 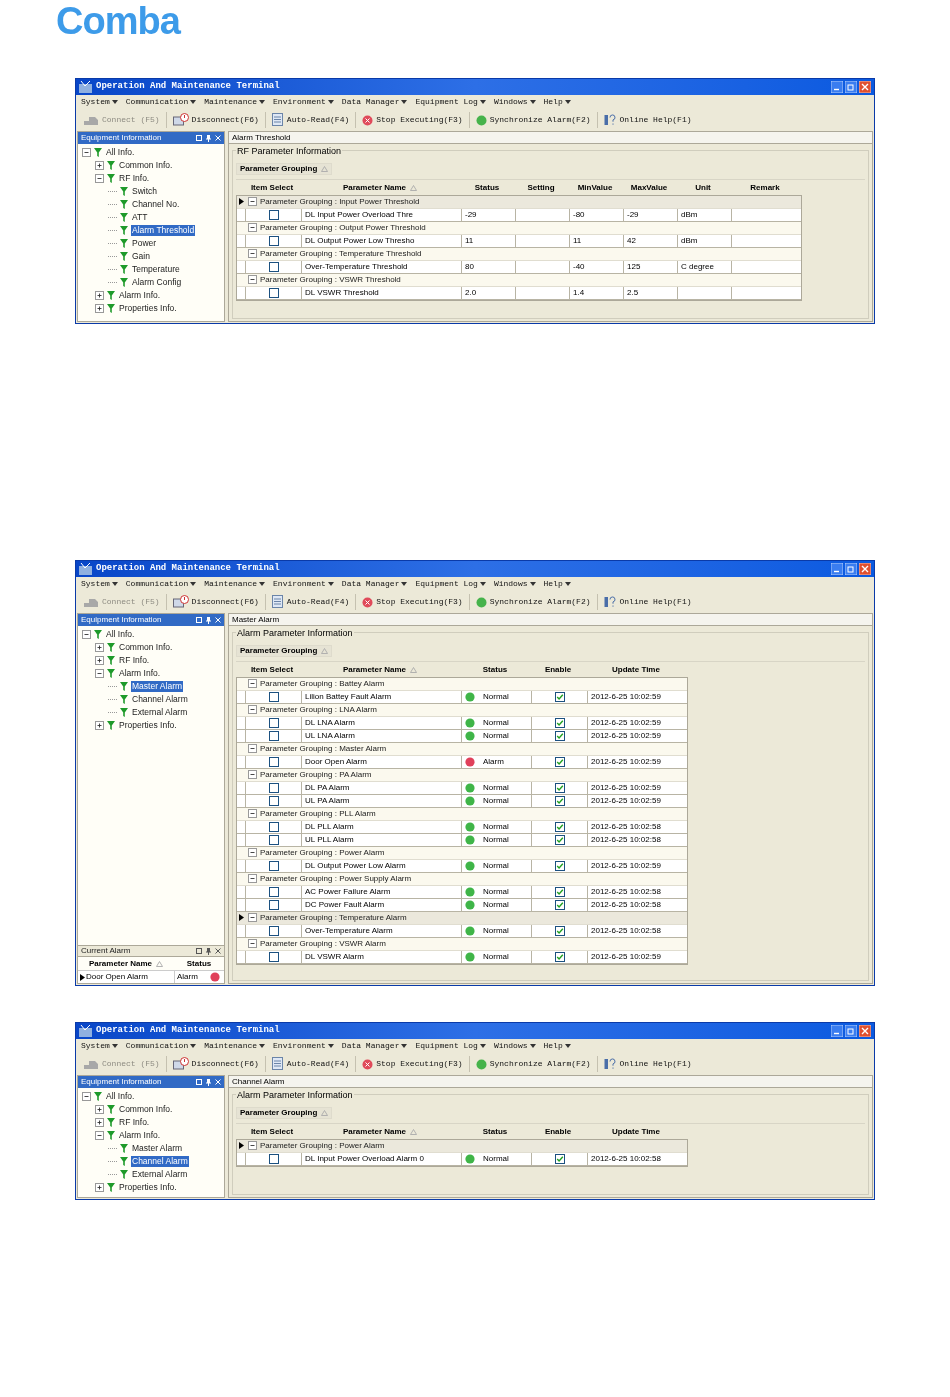 What do you see at coordinates (157, 282) in the screenshot?
I see `tree-item: Alarm Config` at bounding box center [157, 282].